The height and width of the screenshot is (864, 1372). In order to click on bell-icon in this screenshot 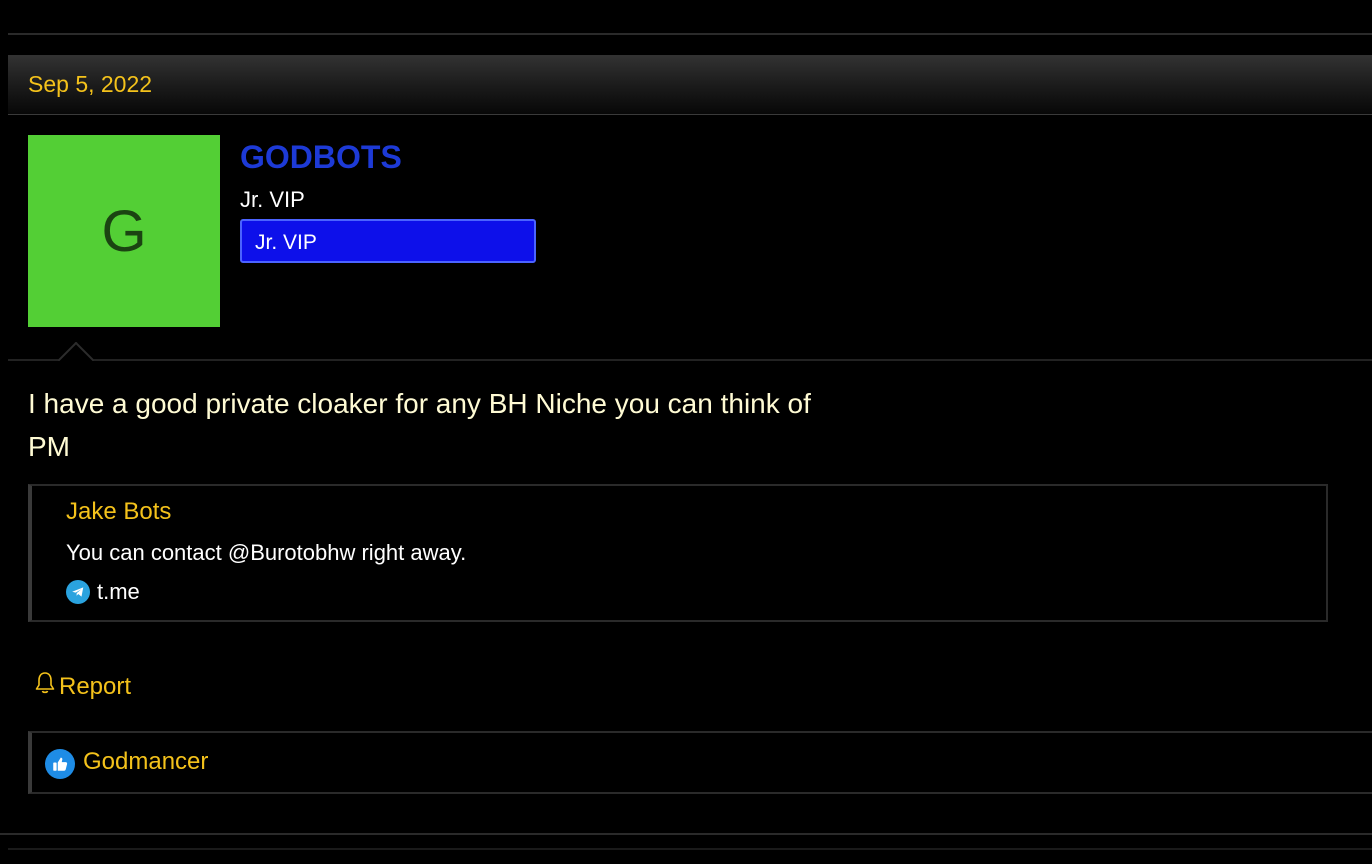, I will do `click(45, 686)`.